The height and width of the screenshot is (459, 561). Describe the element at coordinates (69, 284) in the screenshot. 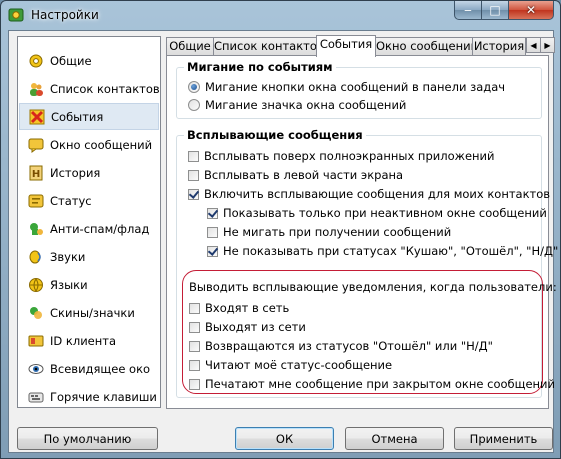

I see `sidebar-item-label: Языки` at that location.